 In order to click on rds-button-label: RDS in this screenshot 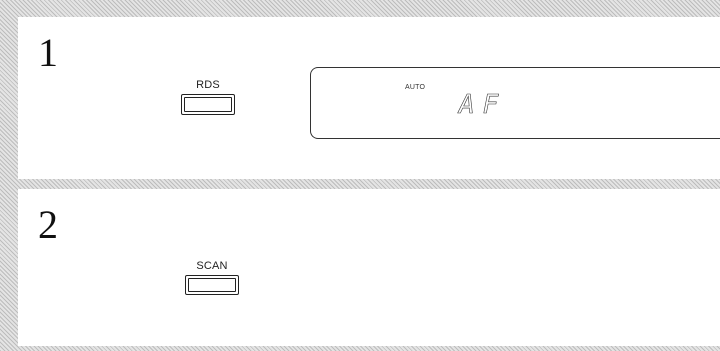, I will do `click(208, 85)`.